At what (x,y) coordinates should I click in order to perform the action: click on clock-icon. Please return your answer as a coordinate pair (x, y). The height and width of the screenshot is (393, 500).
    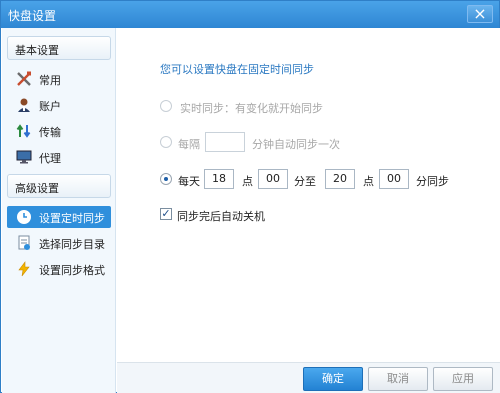
    Looking at the image, I should click on (24, 217).